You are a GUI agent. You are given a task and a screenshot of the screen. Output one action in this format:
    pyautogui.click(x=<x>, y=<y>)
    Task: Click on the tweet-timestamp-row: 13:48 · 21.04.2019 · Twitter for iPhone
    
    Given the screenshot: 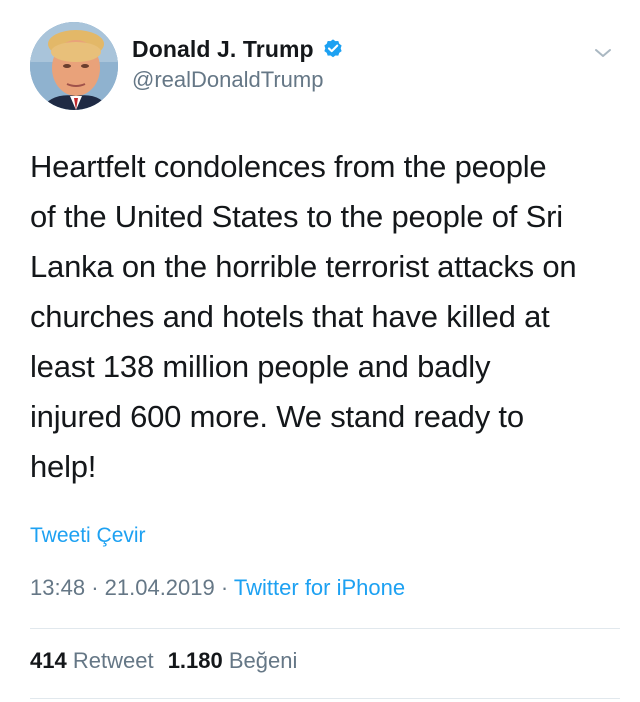 What is the action you would take?
    pyautogui.click(x=217, y=588)
    